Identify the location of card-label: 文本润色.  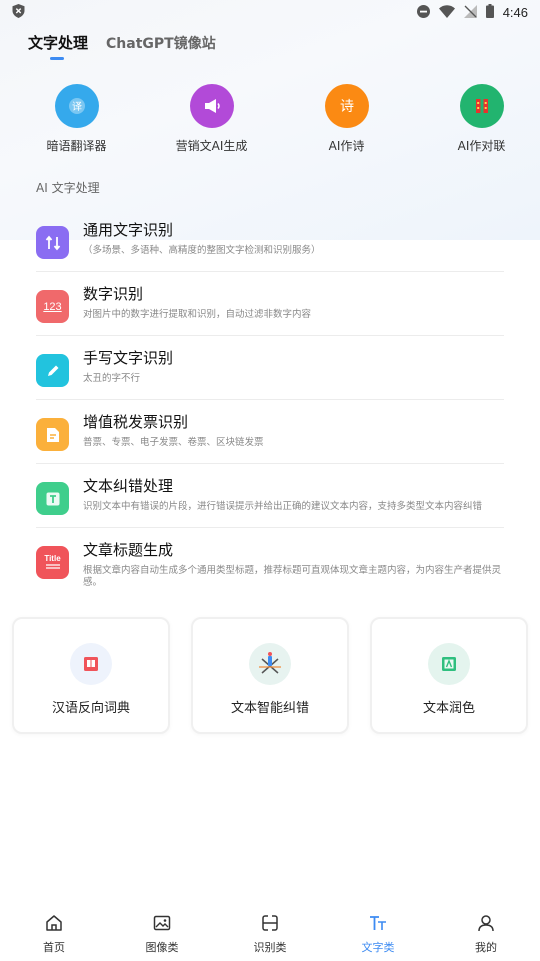
(448, 708).